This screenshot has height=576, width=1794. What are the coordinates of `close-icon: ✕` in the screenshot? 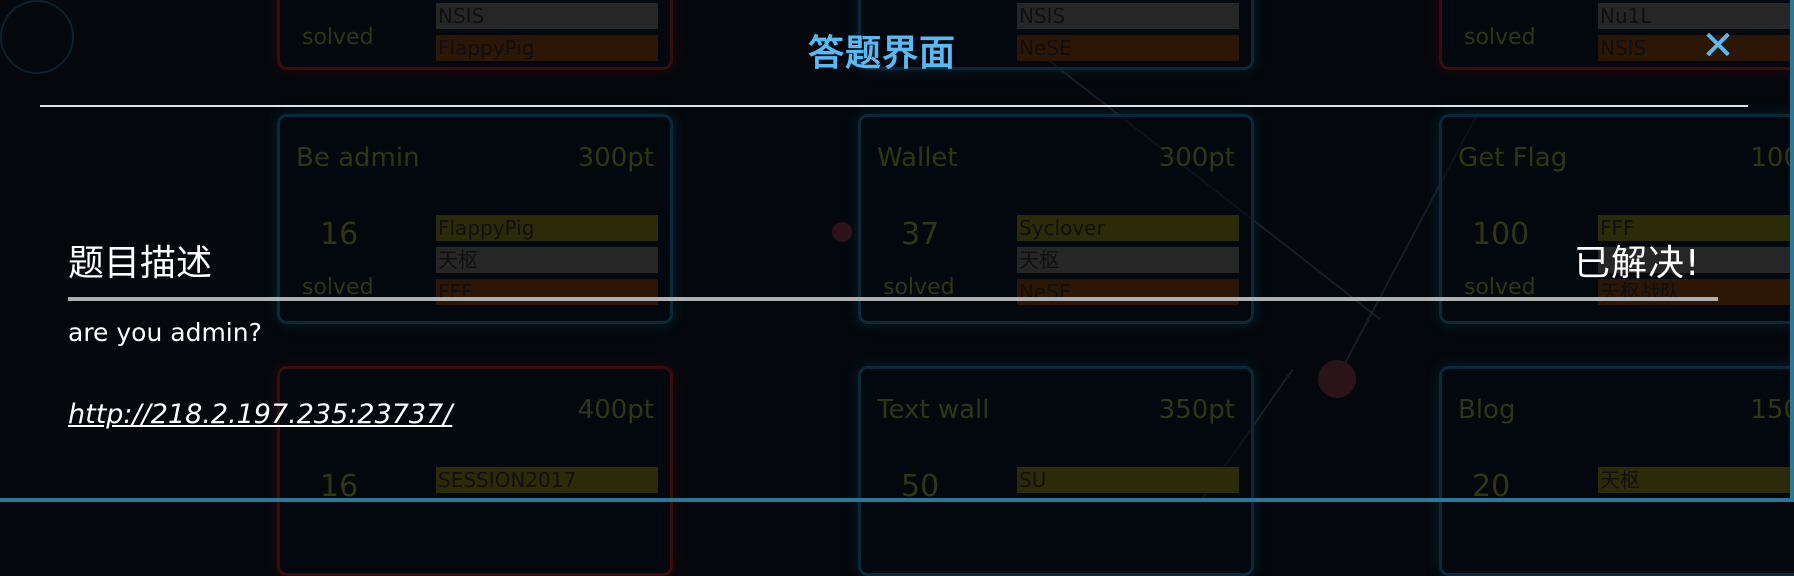 It's located at (1718, 46).